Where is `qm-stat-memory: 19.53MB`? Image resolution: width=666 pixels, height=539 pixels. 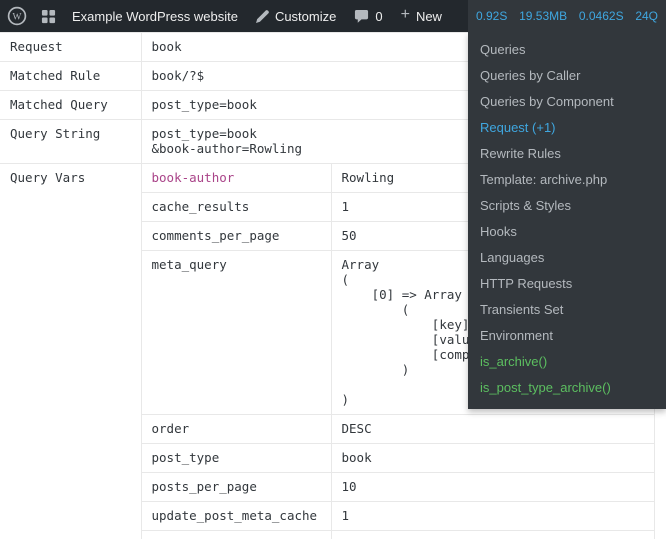 qm-stat-memory: 19.53MB is located at coordinates (543, 16).